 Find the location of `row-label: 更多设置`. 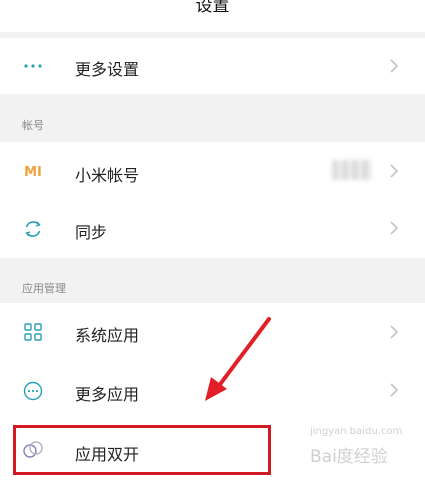

row-label: 更多设置 is located at coordinates (107, 69).